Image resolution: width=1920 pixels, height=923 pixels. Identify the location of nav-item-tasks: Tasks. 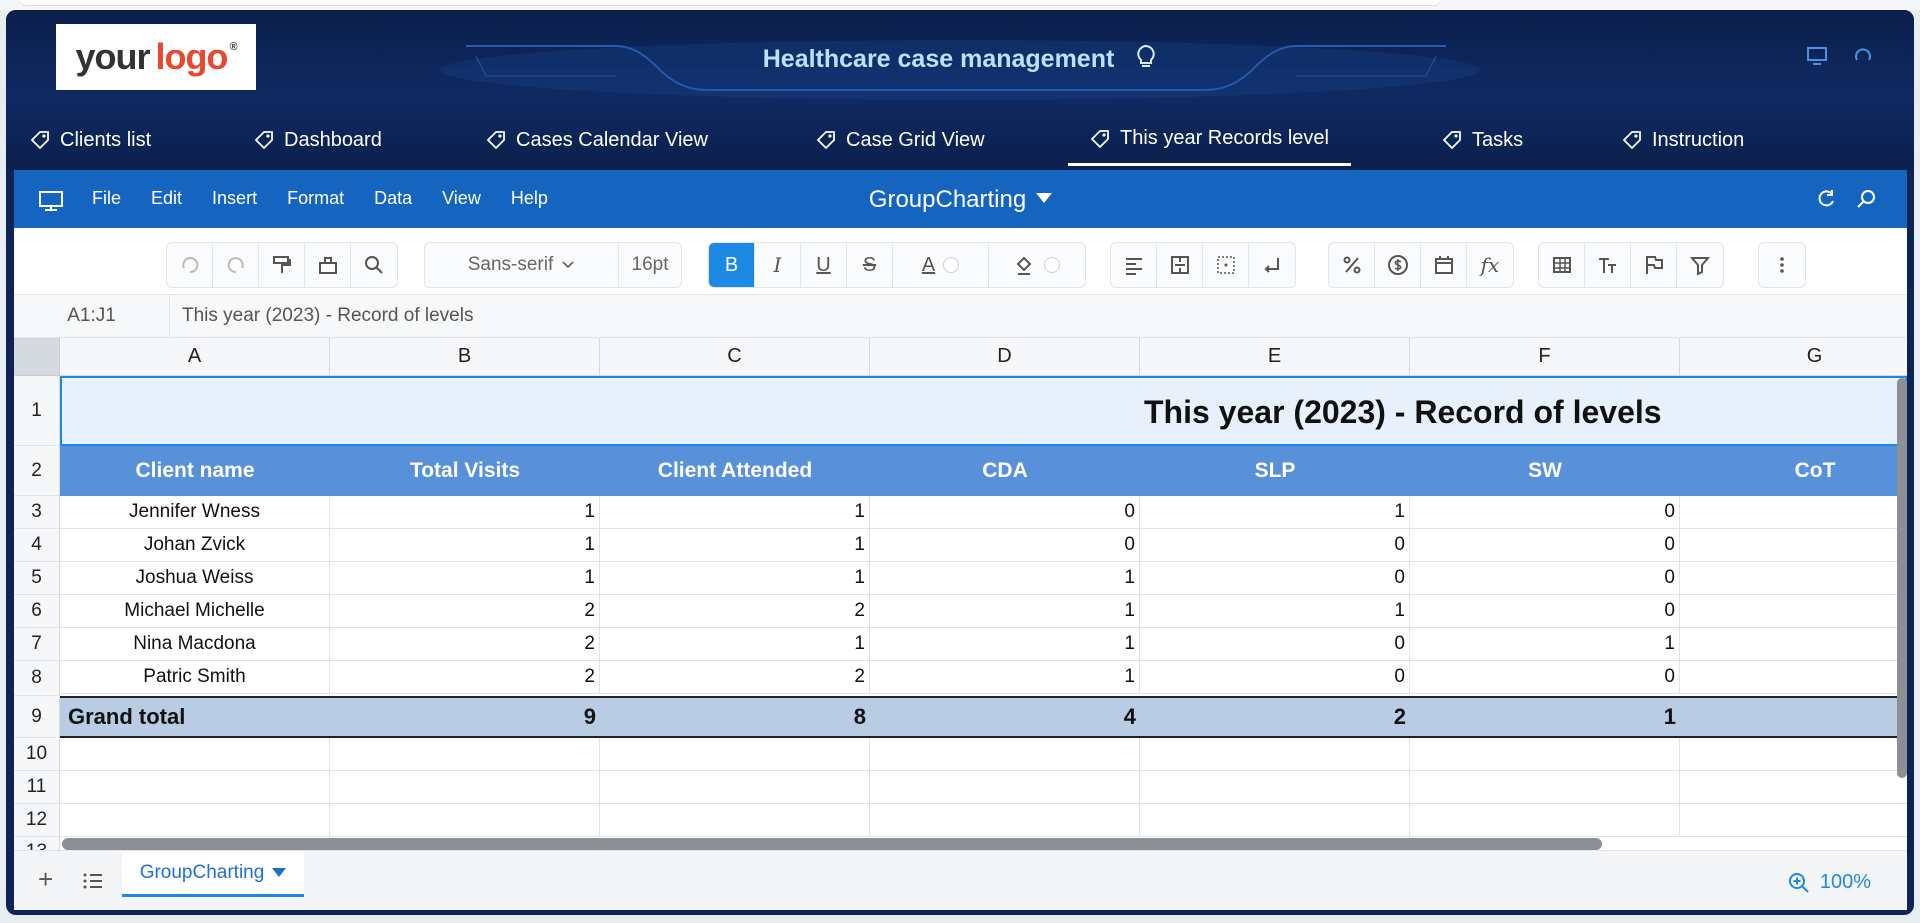
(1482, 140).